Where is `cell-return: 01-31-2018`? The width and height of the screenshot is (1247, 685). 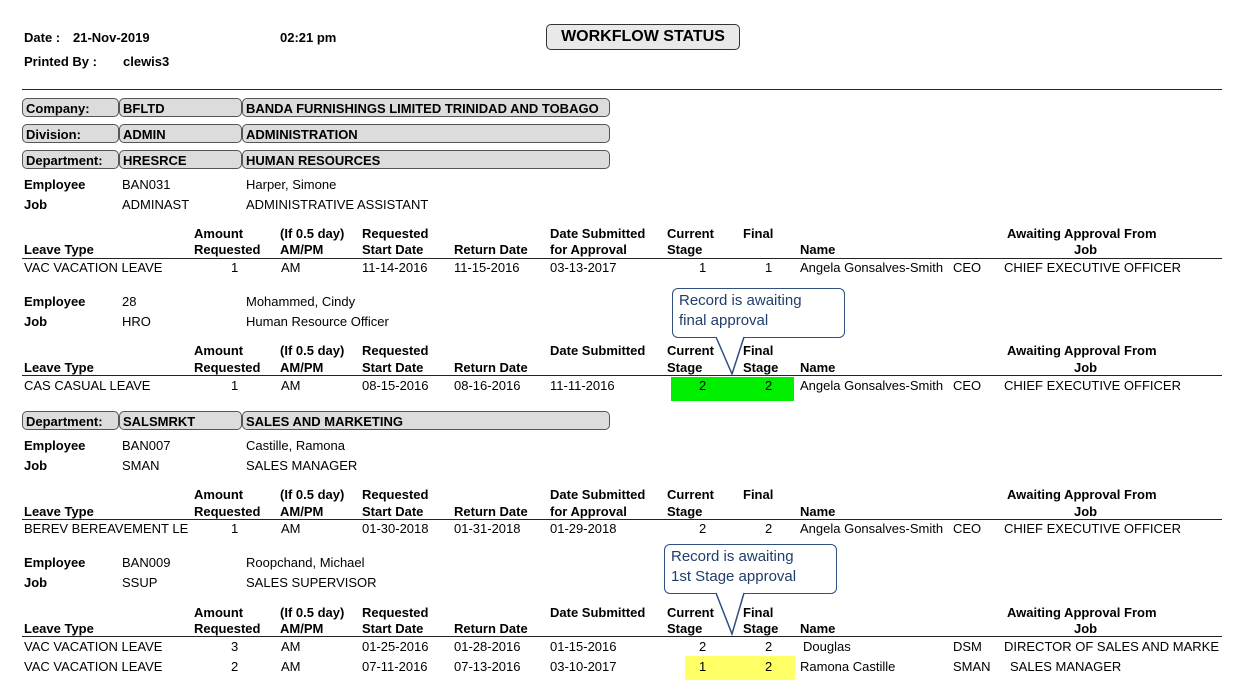
cell-return: 01-31-2018 is located at coordinates (487, 528).